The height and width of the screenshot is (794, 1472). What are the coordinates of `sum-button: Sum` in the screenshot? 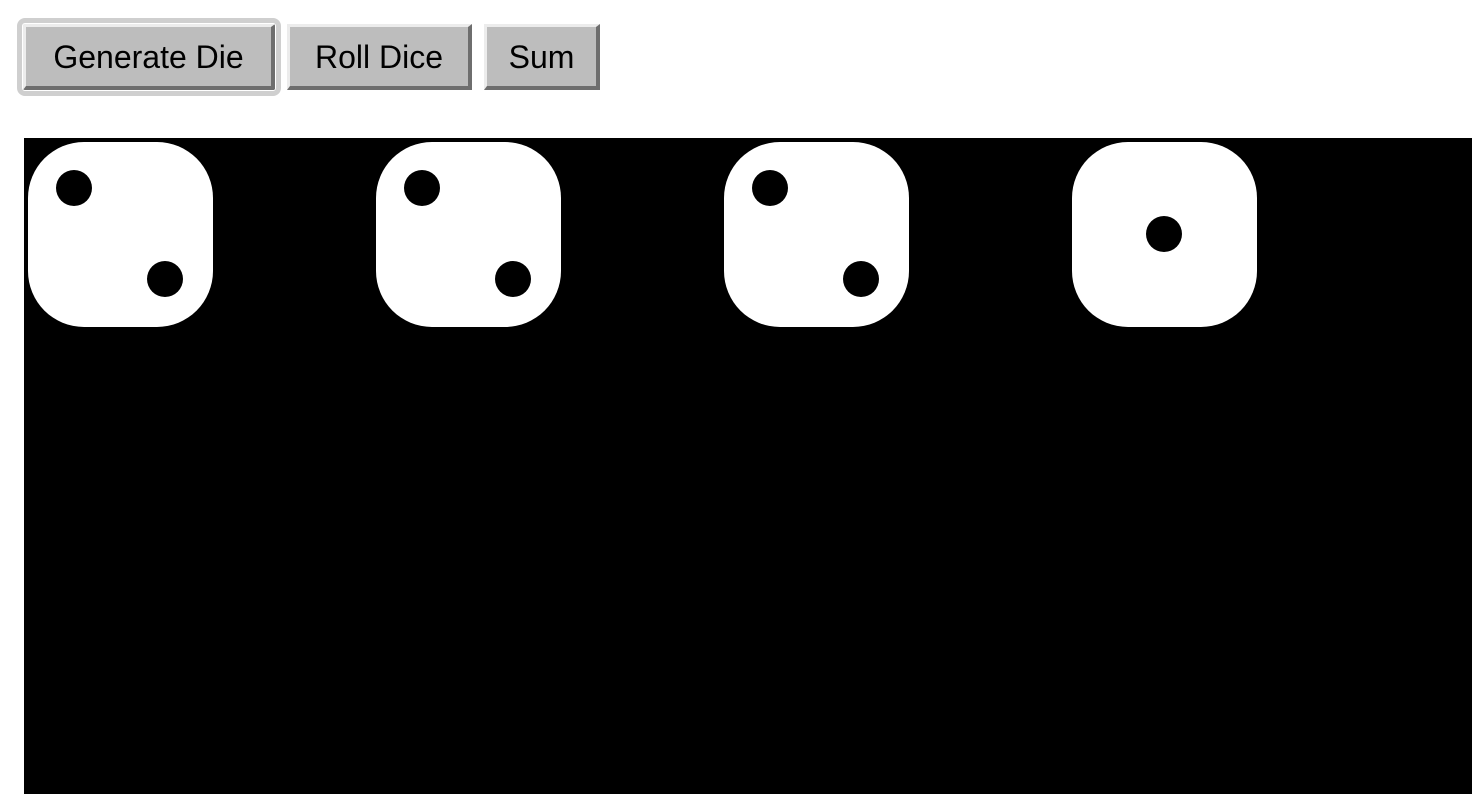 It's located at (542, 57).